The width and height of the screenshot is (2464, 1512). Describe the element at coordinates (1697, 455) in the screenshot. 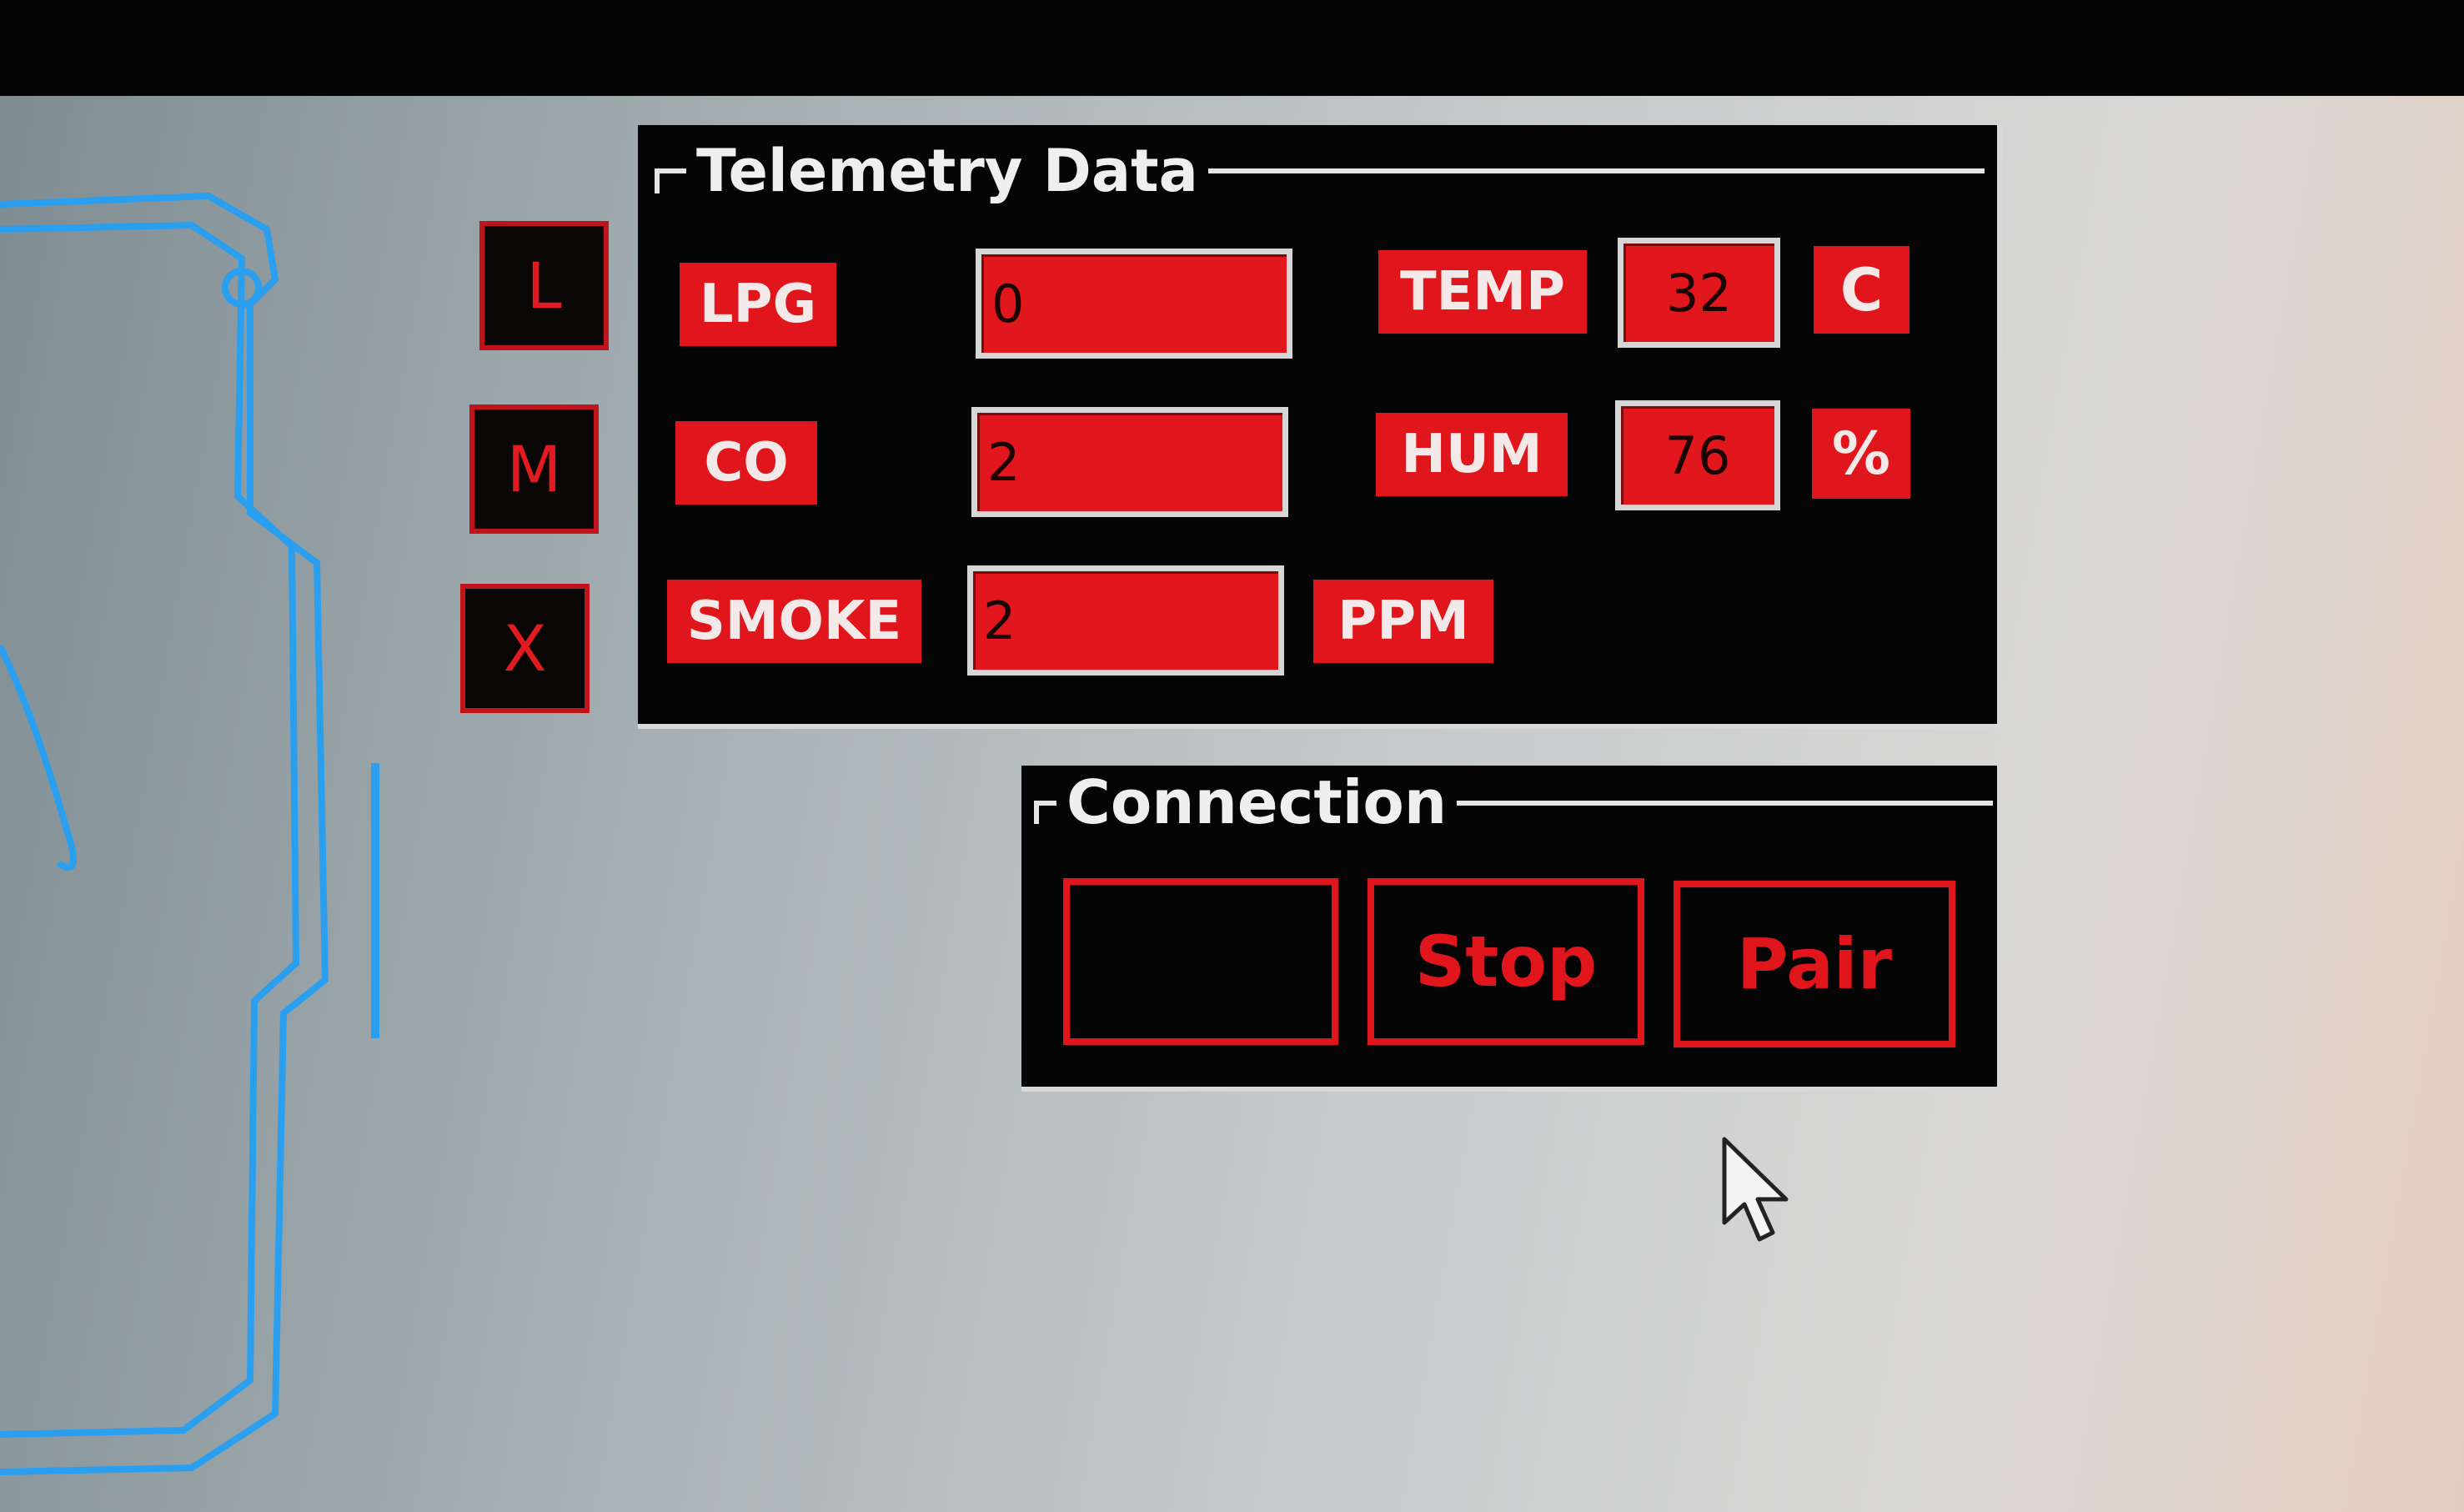

I see `hum-value-field: 76` at that location.